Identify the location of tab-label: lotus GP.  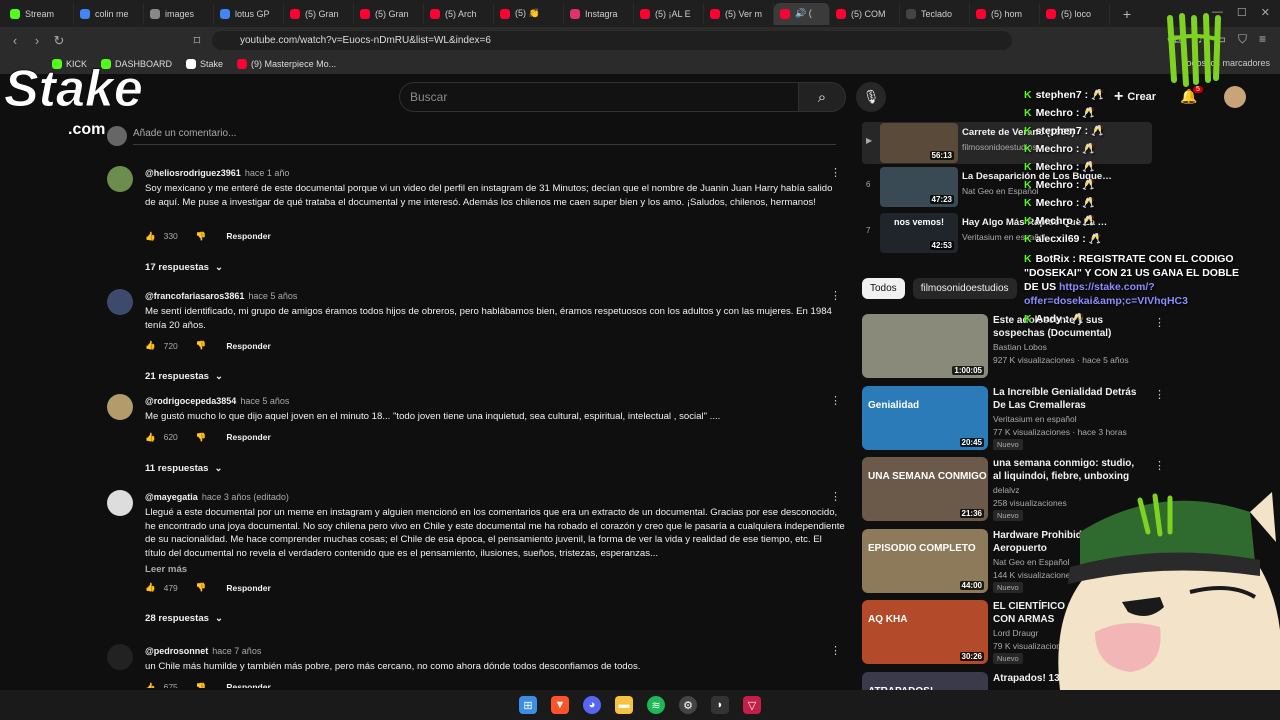
(252, 13).